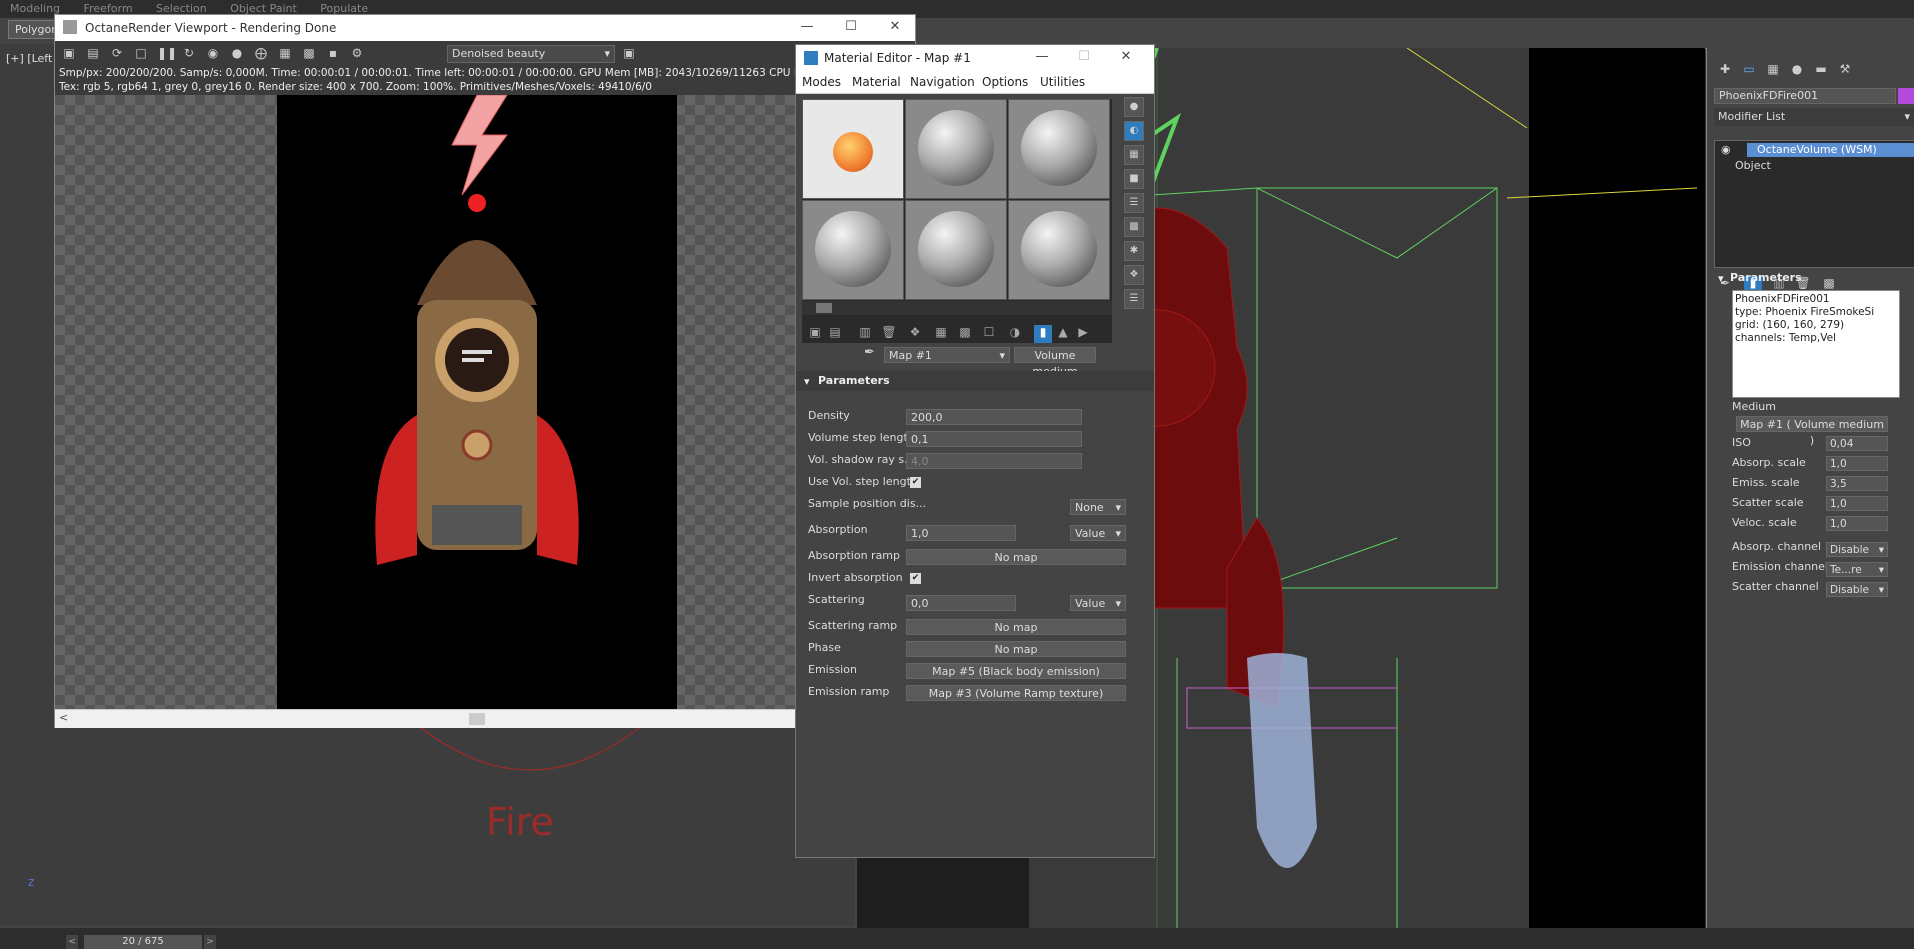 Image resolution: width=1914 pixels, height=949 pixels. Describe the element at coordinates (629, 53) in the screenshot. I see `expand-icon: ▣` at that location.